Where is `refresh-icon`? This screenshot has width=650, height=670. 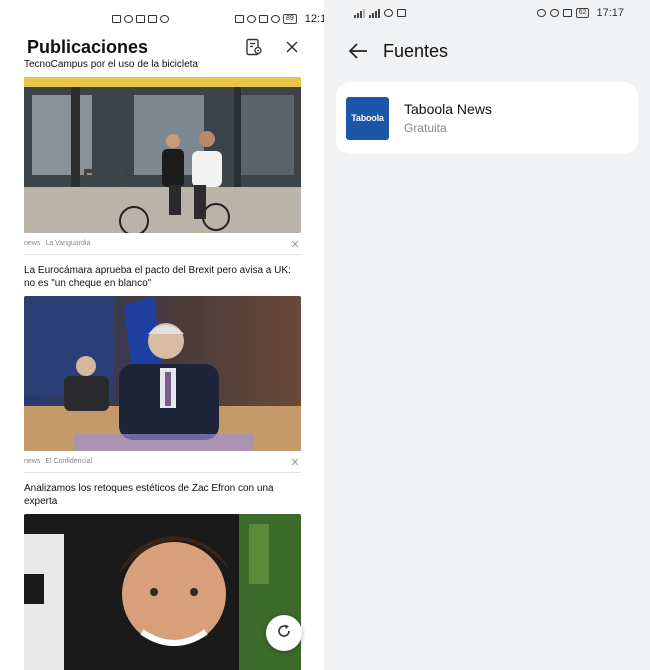
refresh-icon is located at coordinates (284, 633).